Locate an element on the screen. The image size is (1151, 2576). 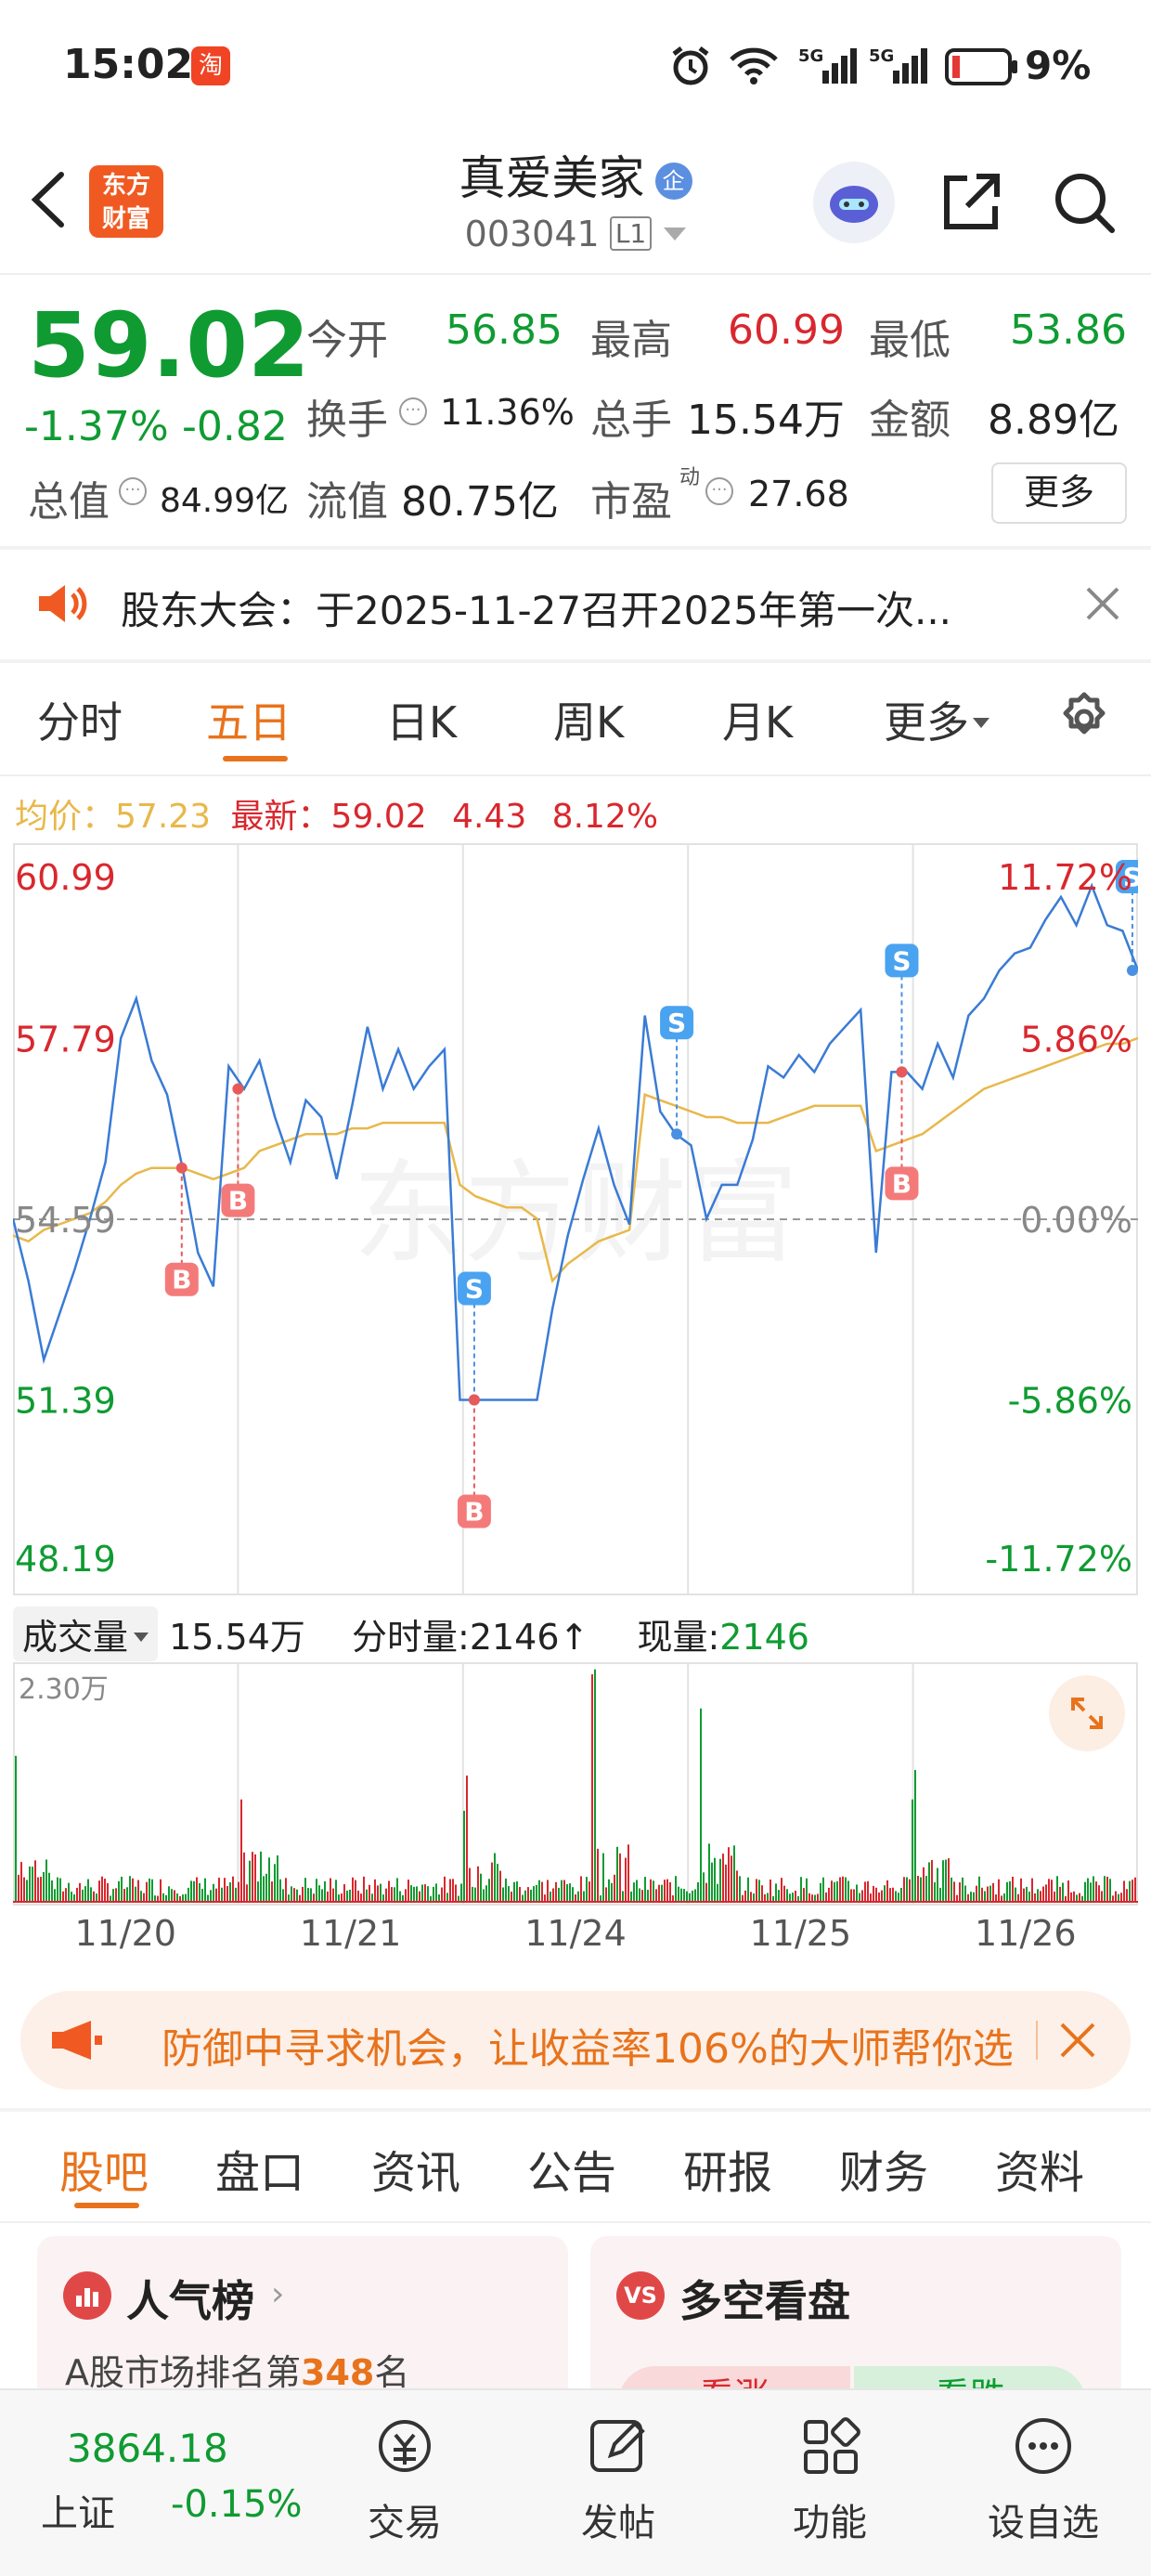
tab-daily-k: 日K is located at coordinates (421, 719).